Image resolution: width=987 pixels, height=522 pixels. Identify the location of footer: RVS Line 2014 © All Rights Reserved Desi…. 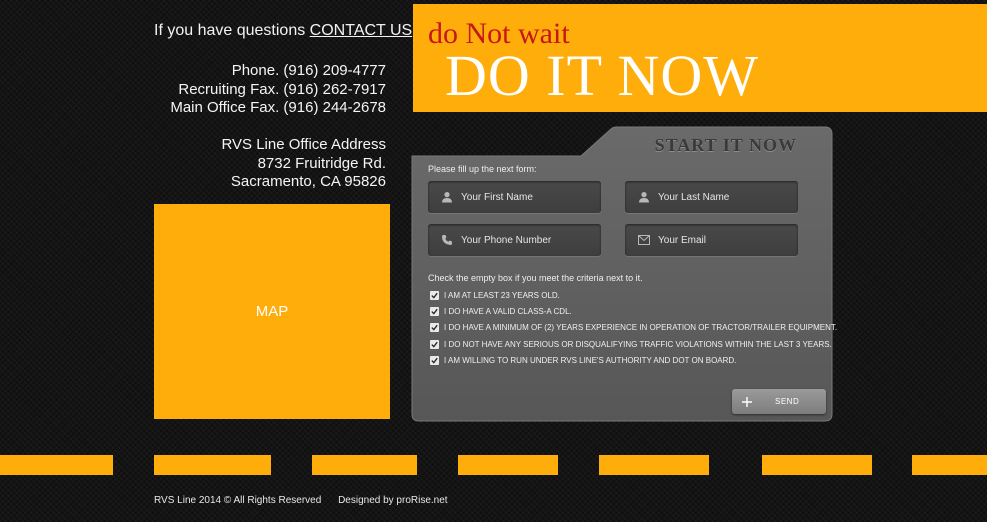
(308, 500).